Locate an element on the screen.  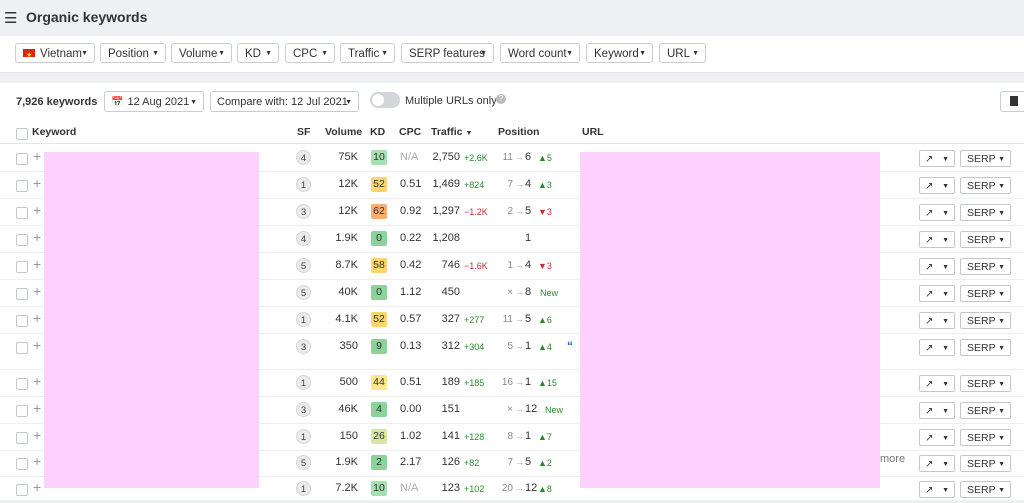
volume-value: 12K is located at coordinates (348, 211).